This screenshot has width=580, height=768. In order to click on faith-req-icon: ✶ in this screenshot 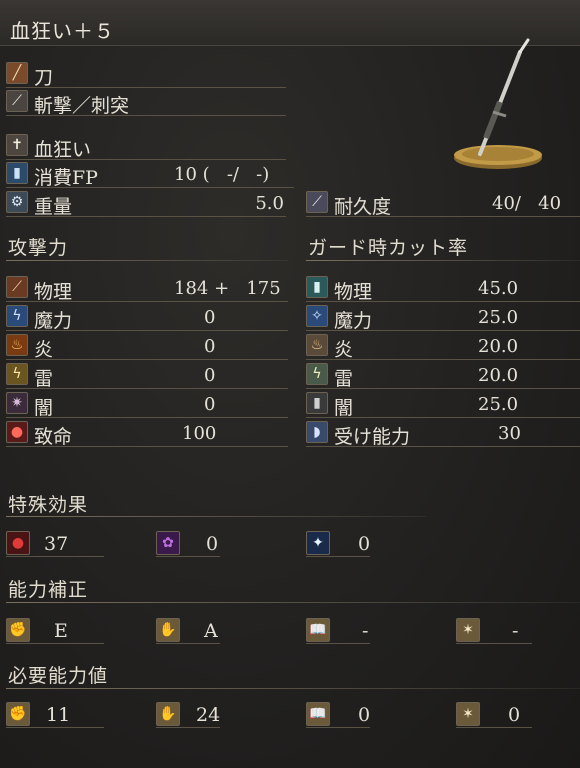, I will do `click(468, 714)`.